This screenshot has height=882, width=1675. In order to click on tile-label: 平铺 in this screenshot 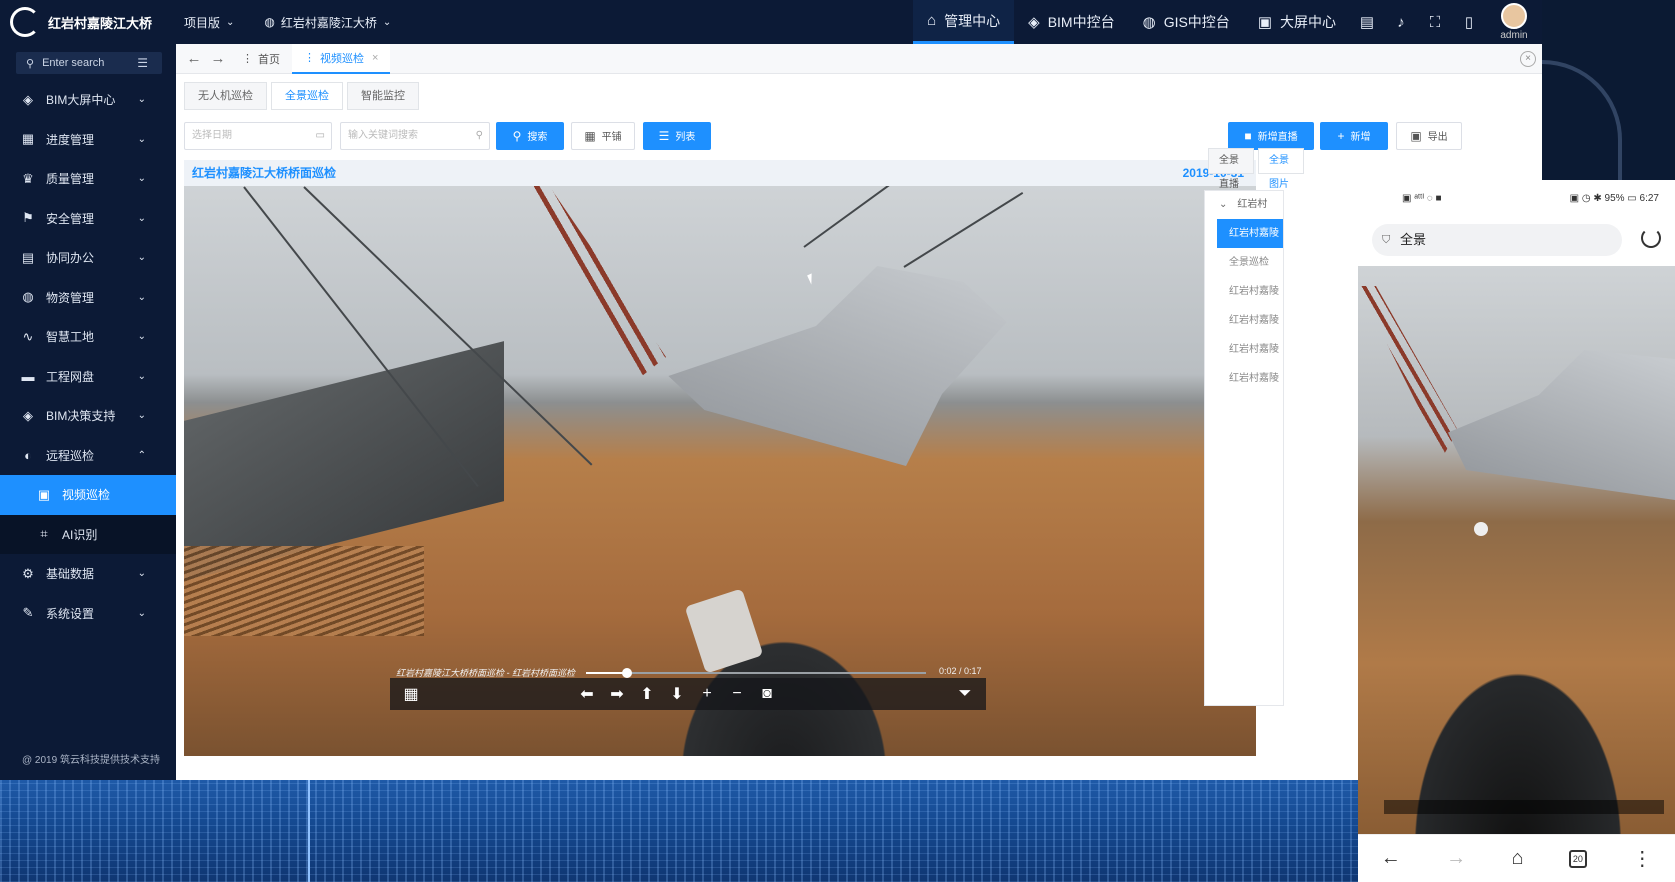, I will do `click(611, 137)`.